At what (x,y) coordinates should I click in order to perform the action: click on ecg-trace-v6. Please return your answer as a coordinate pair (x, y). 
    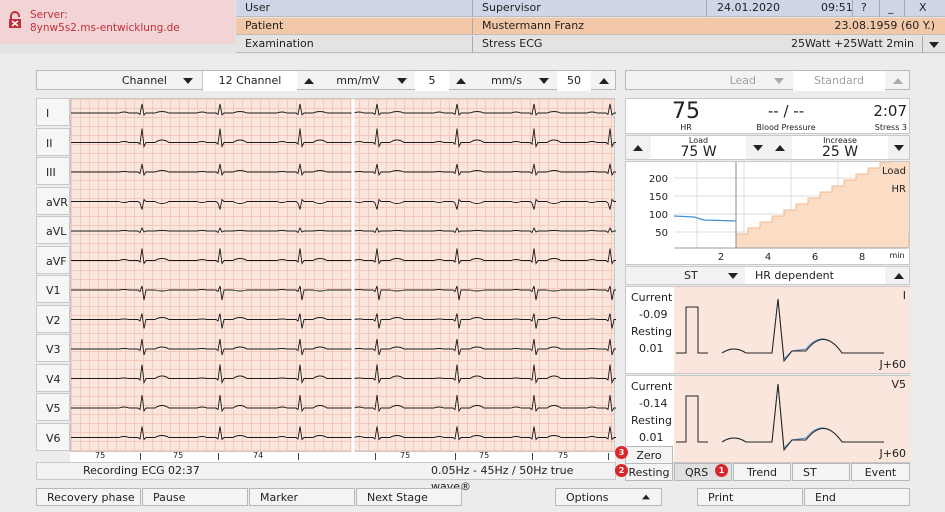
    Looking at the image, I should click on (343, 433).